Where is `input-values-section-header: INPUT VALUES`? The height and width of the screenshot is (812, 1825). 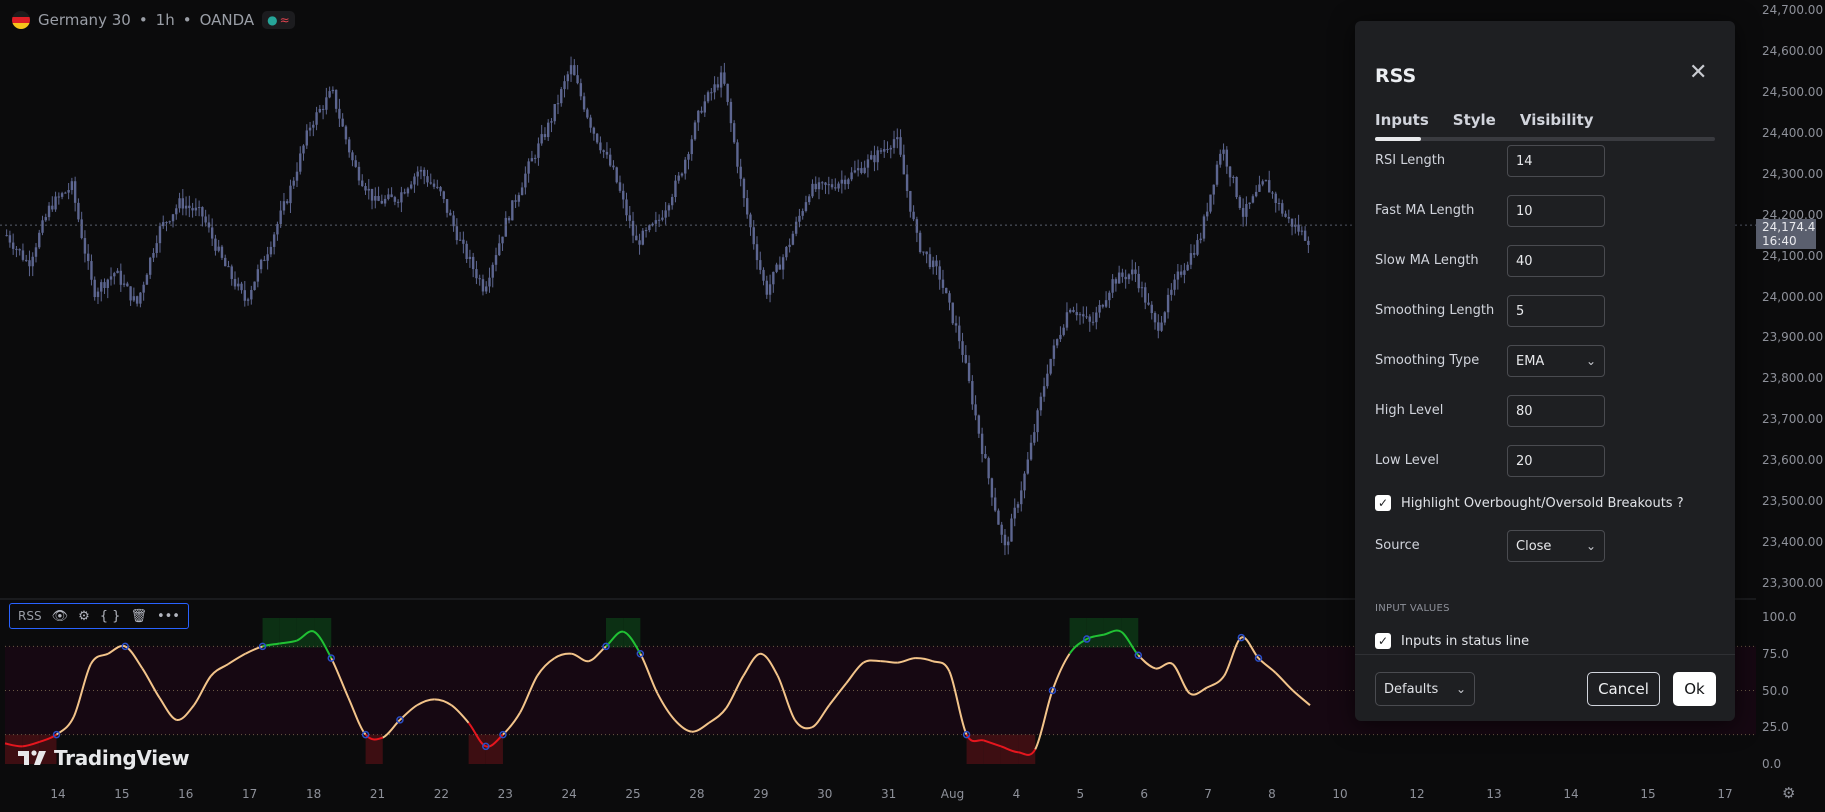 input-values-section-header: INPUT VALUES is located at coordinates (1412, 608).